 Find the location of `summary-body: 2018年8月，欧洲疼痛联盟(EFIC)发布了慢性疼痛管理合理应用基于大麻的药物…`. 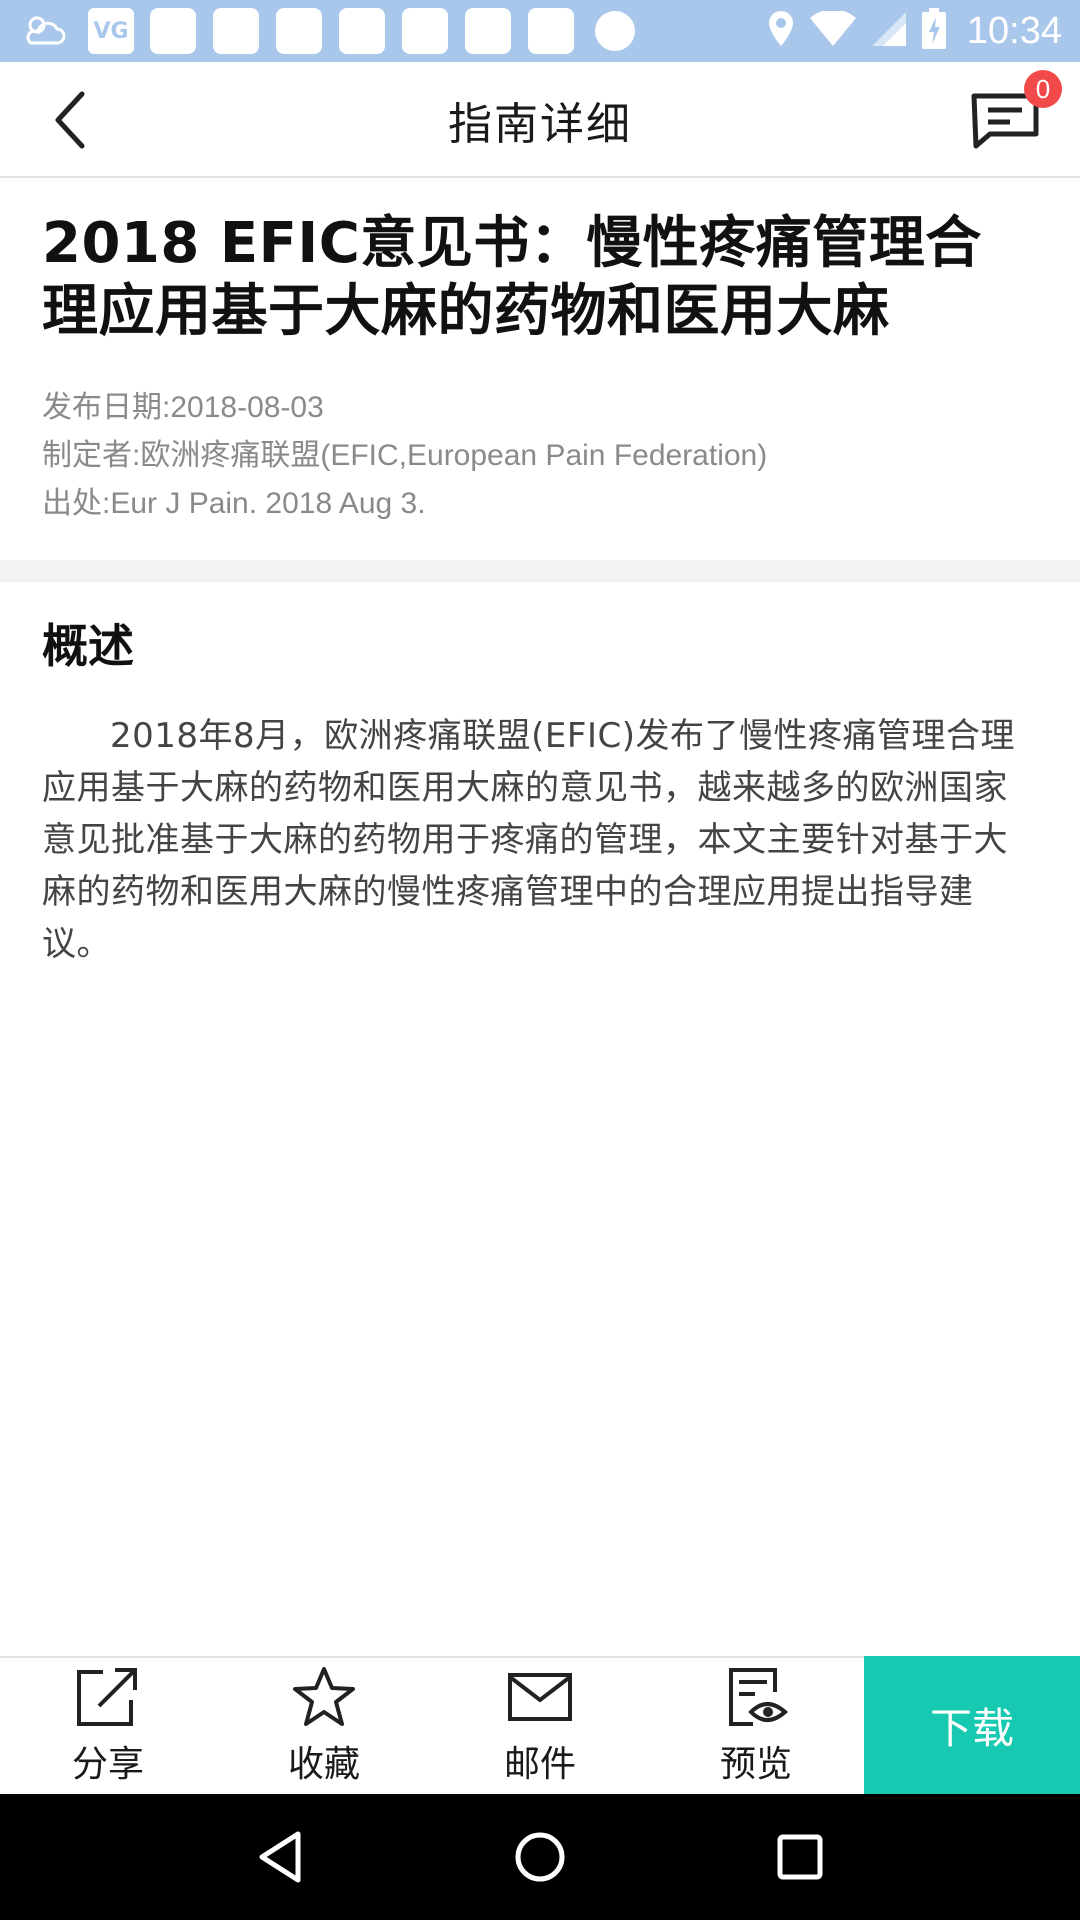

summary-body: 2018年8月，欧洲疼痛联盟(EFIC)发布了慢性疼痛管理合理应用基于大麻的药物… is located at coordinates (528, 840).